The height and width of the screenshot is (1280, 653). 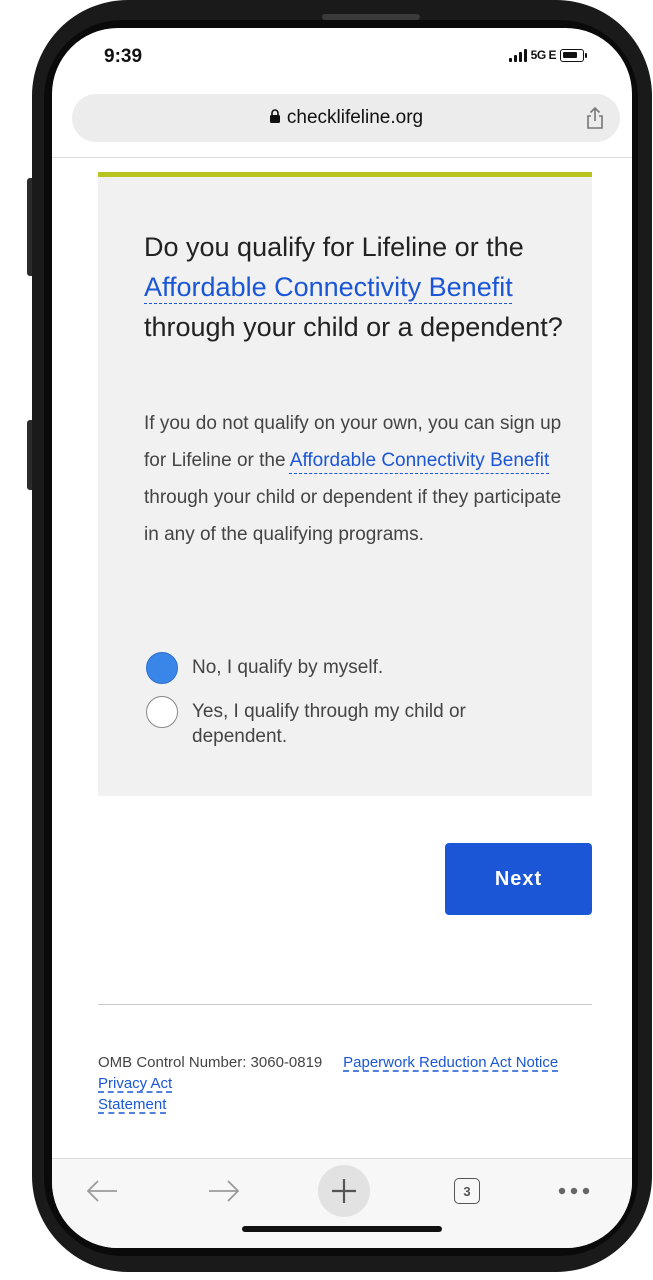 I want to click on next-button: Next, so click(x=518, y=879).